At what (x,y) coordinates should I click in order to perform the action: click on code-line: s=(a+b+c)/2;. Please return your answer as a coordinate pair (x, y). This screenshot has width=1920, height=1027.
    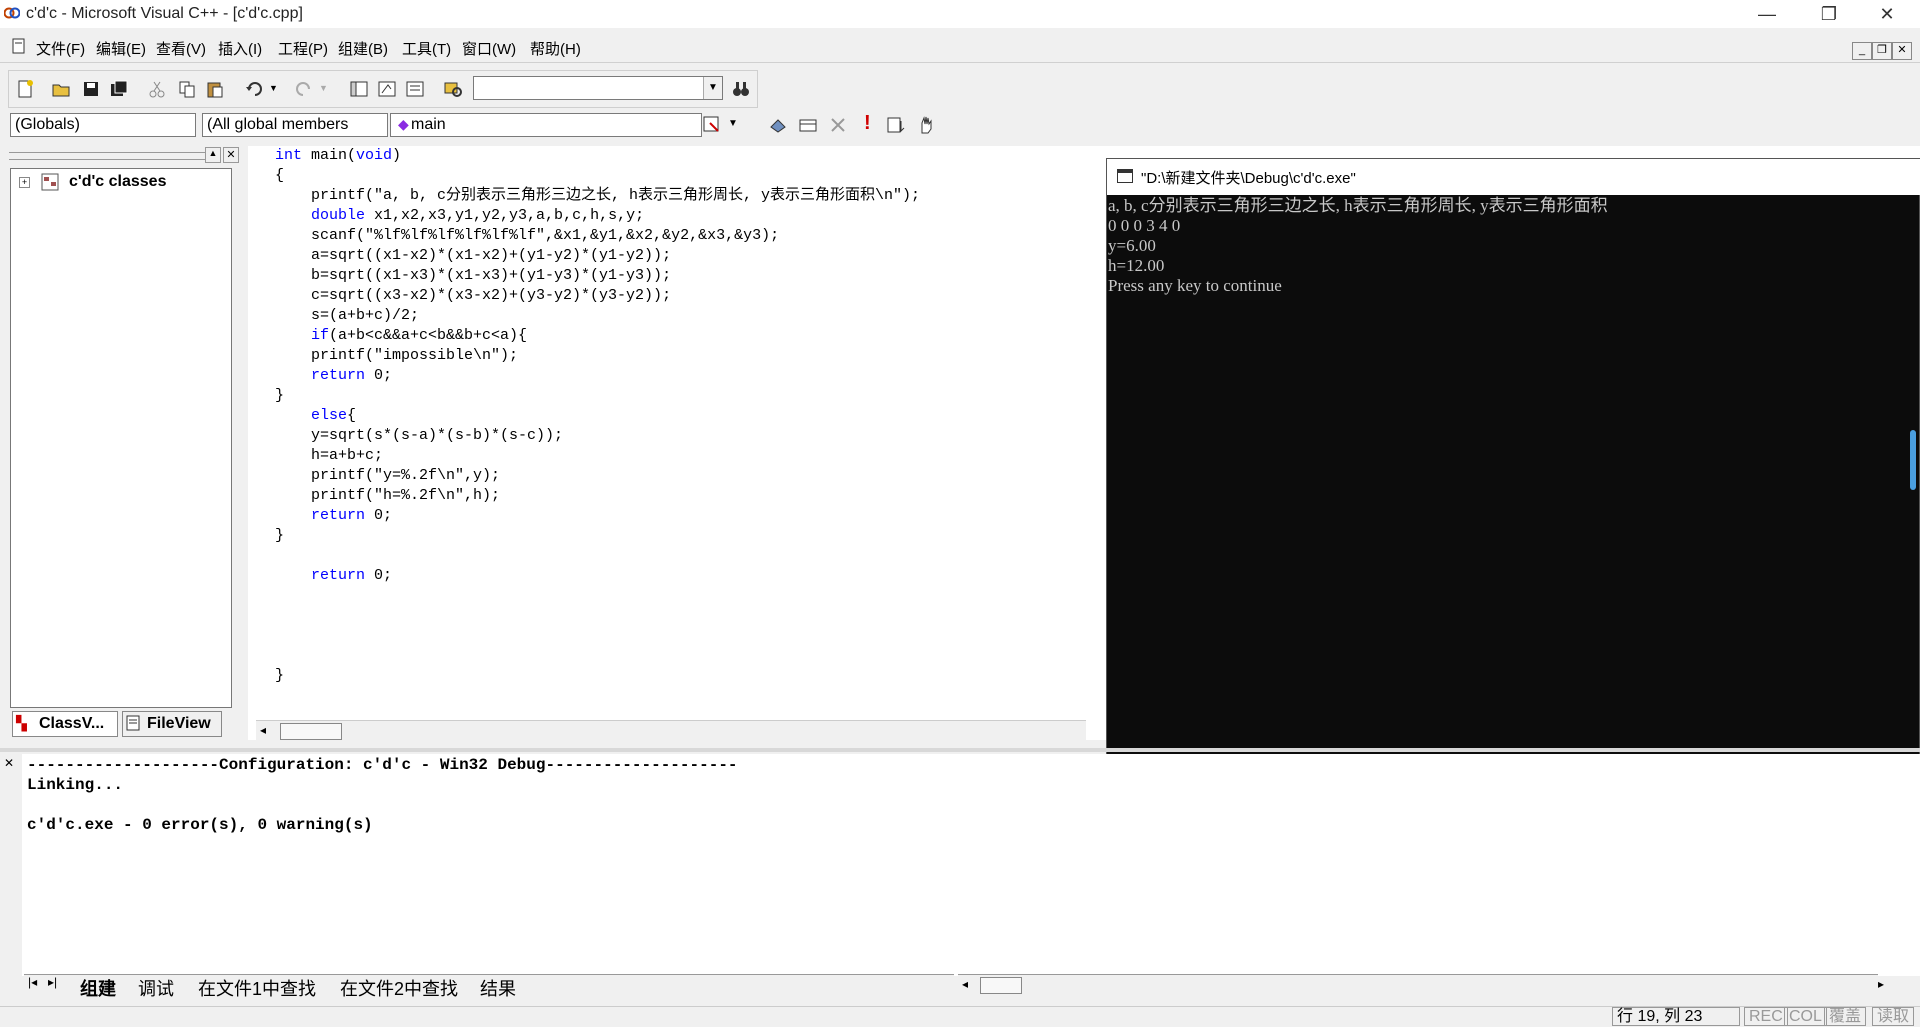
    Looking at the image, I should click on (597, 316).